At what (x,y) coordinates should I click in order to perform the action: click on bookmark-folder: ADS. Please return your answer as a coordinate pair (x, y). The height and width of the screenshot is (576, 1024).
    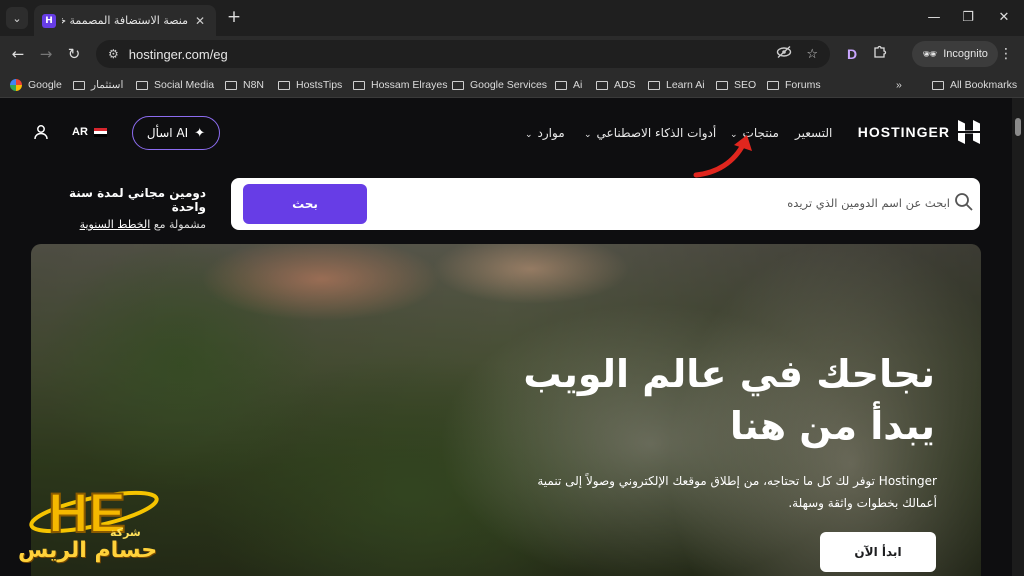
    Looking at the image, I should click on (616, 85).